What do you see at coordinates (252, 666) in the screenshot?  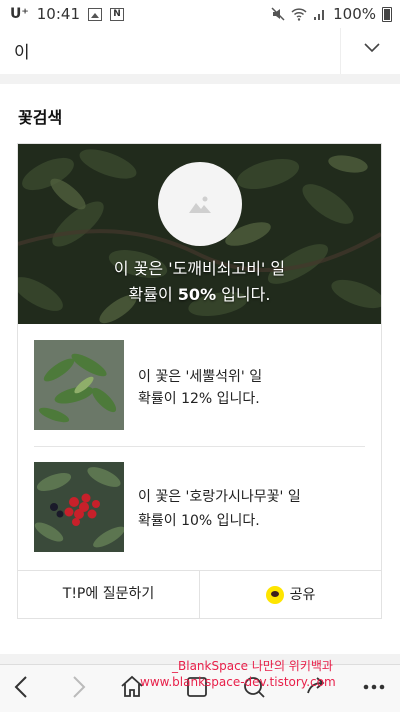 I see `watermark-title: _BlankSpace 나만의 위키백과` at bounding box center [252, 666].